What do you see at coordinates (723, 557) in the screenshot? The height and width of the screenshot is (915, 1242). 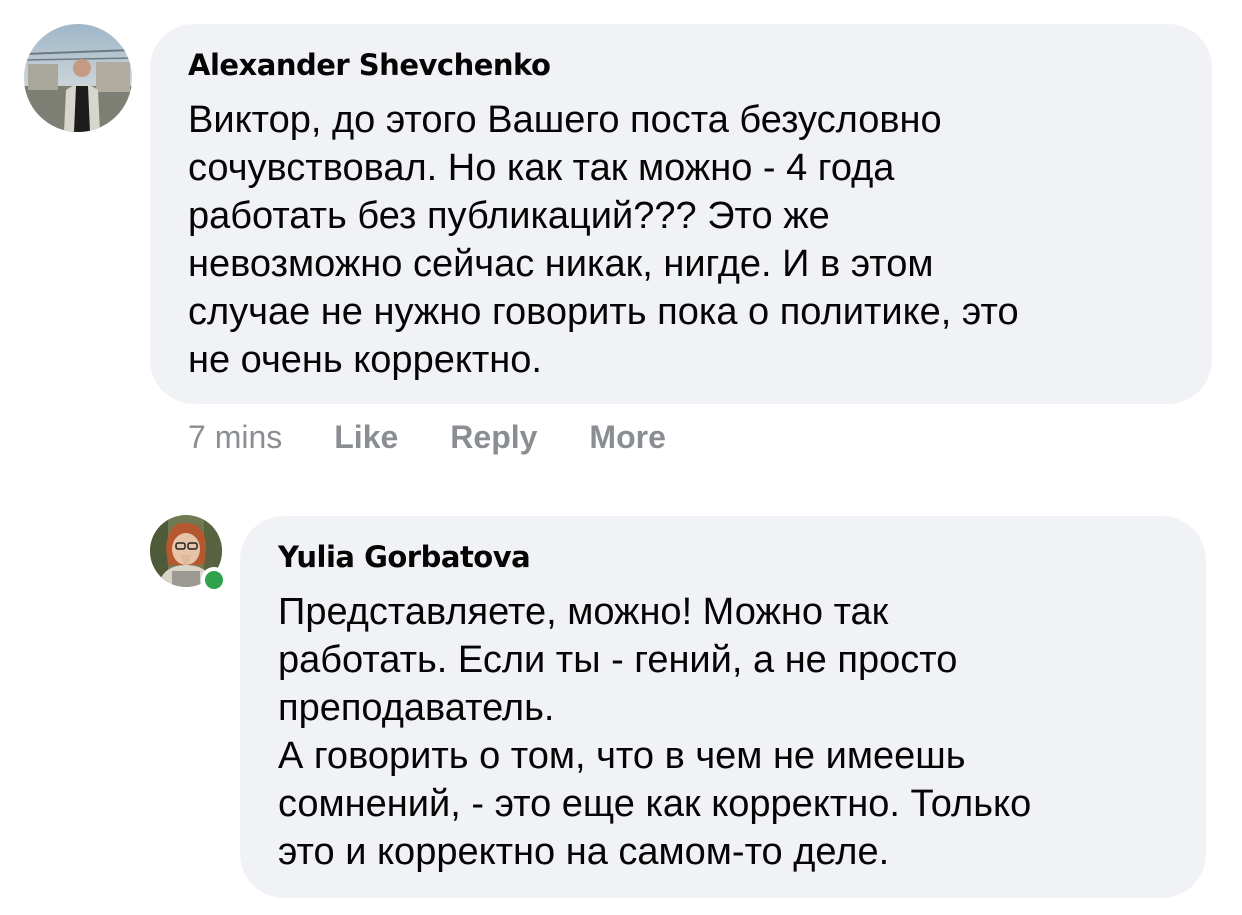 I see `comment-author: Yulia Gorbatova` at bounding box center [723, 557].